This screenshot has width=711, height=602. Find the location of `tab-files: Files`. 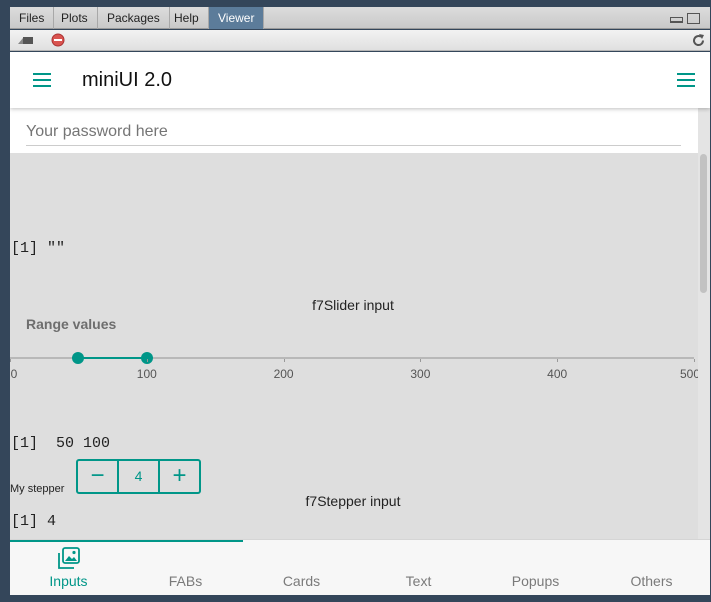

tab-files: Files is located at coordinates (32, 18).